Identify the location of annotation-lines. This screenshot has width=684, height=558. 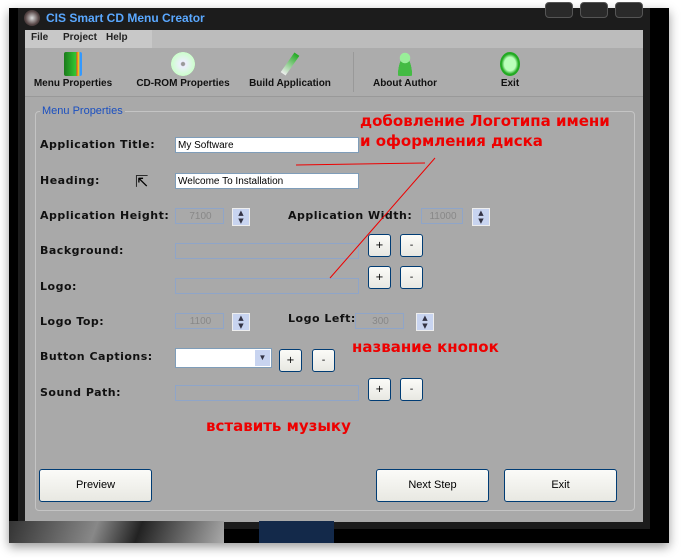
(365, 218).